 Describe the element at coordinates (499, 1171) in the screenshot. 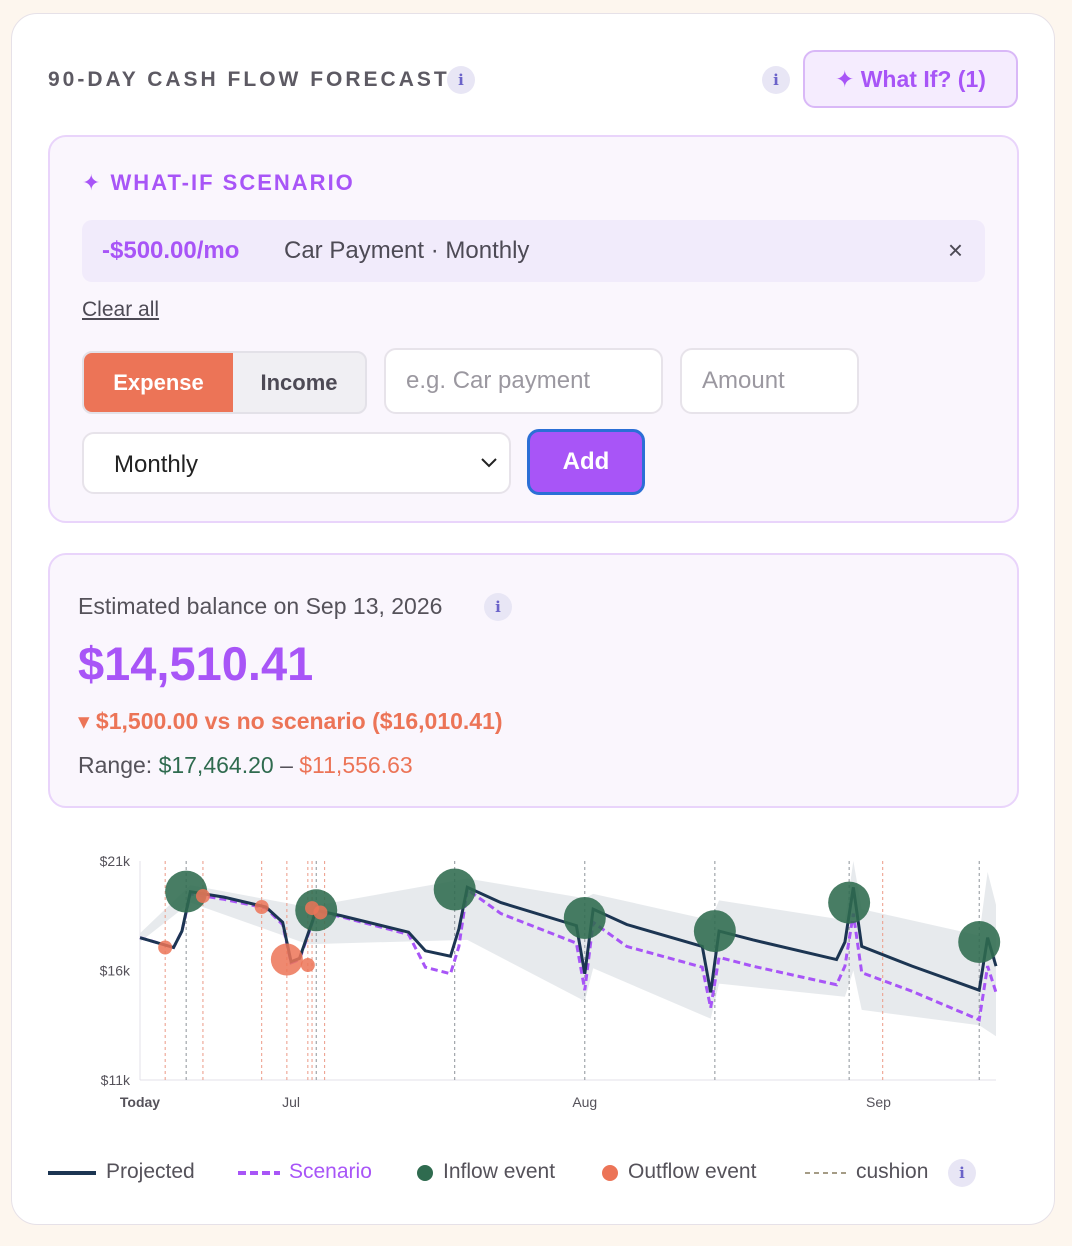

I see `legend-inflow: Inflow event` at that location.